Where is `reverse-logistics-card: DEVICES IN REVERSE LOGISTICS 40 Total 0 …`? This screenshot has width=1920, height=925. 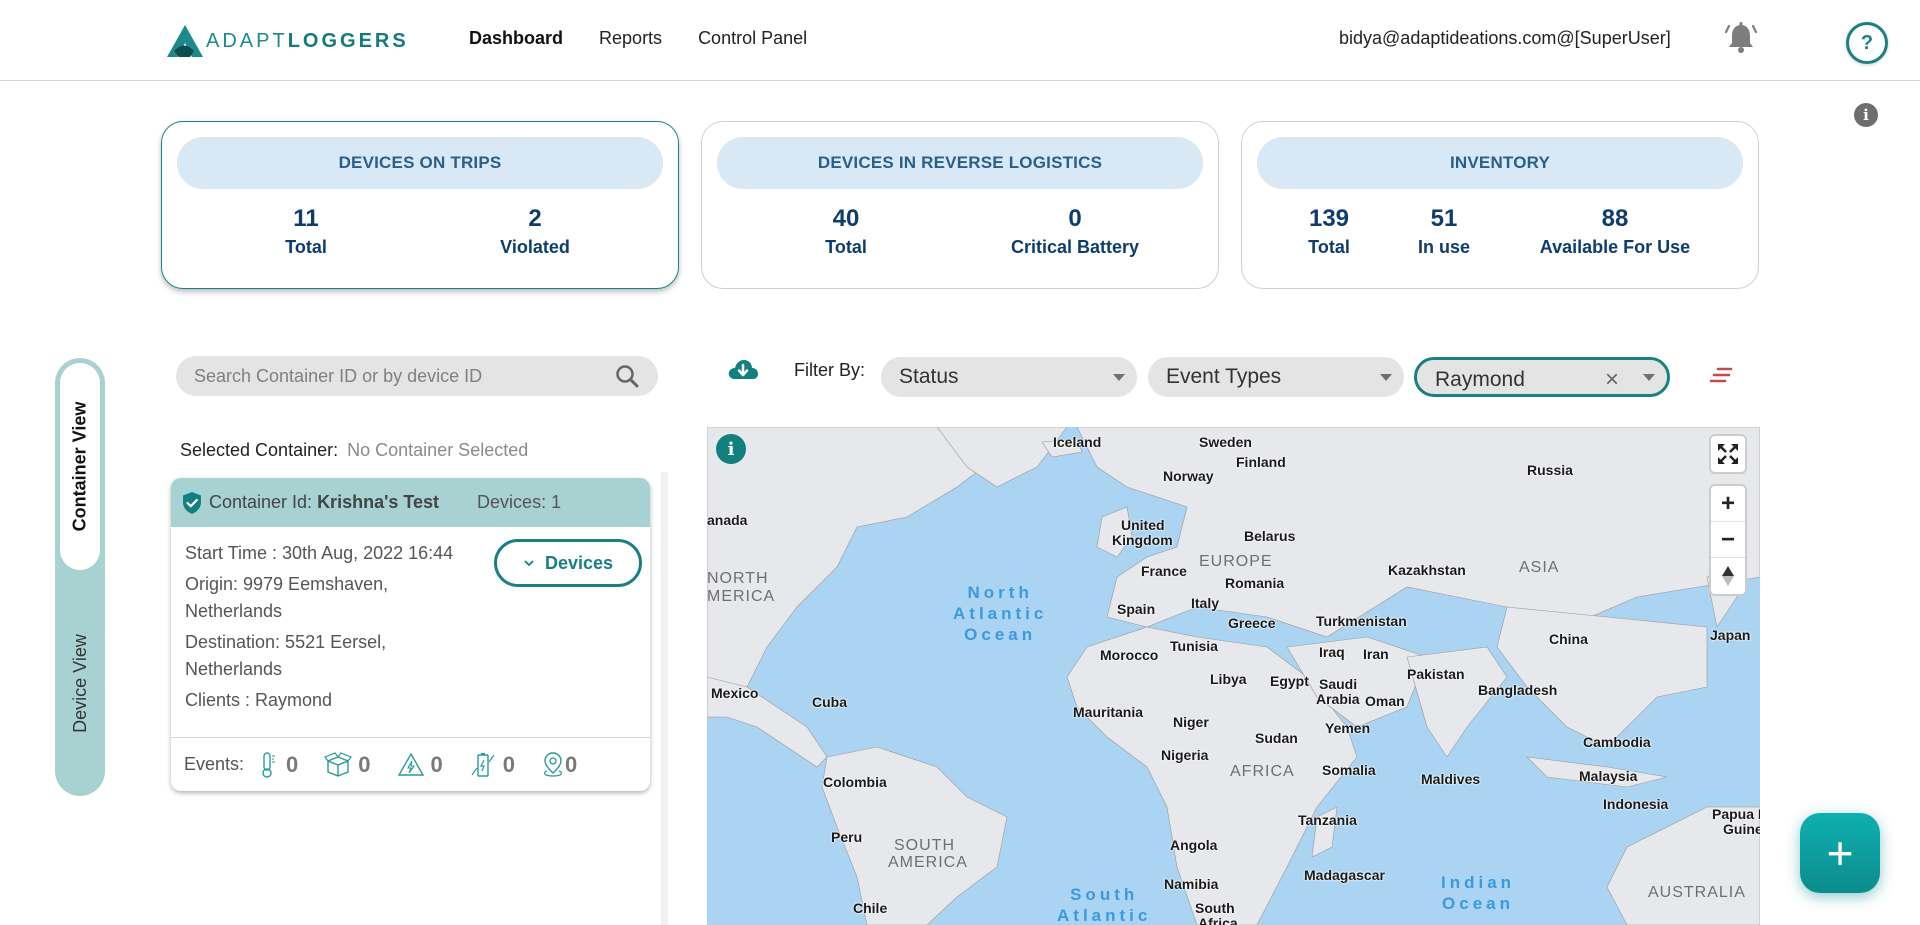 reverse-logistics-card: DEVICES IN REVERSE LOGISTICS 40 Total 0 … is located at coordinates (960, 205).